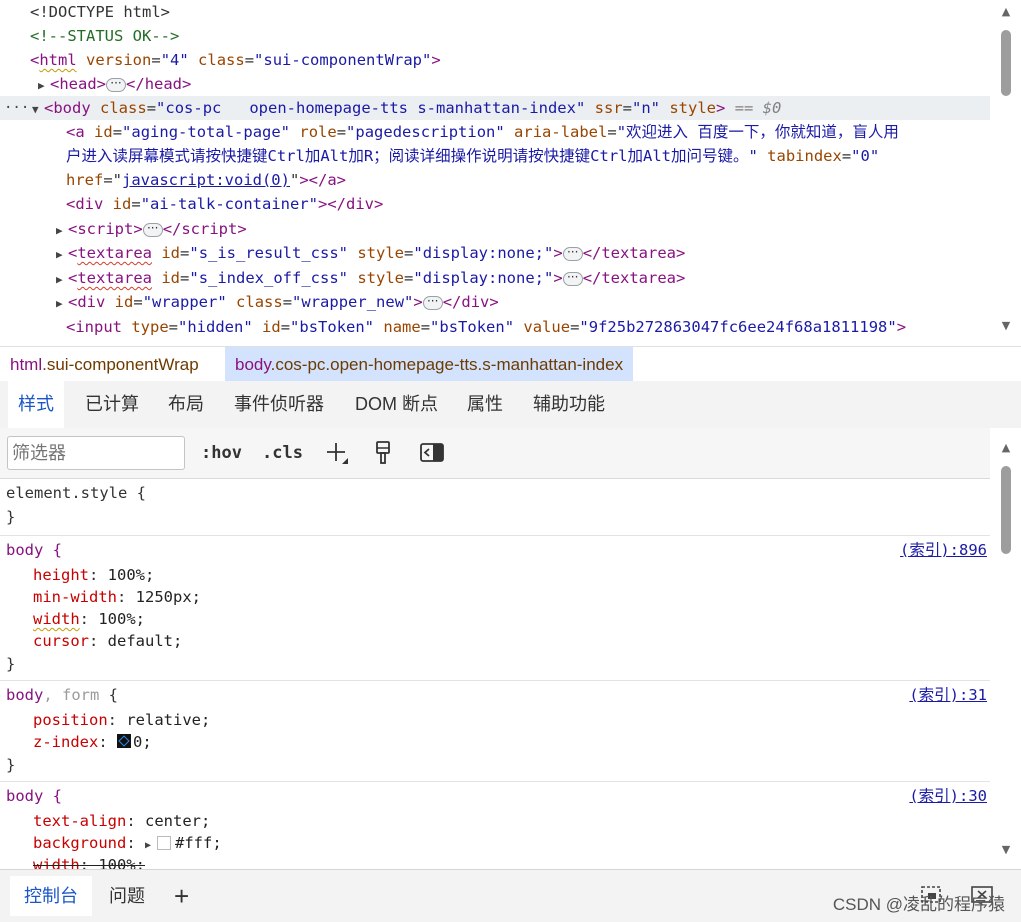  I want to click on attr-value: "n", so click(645, 108).